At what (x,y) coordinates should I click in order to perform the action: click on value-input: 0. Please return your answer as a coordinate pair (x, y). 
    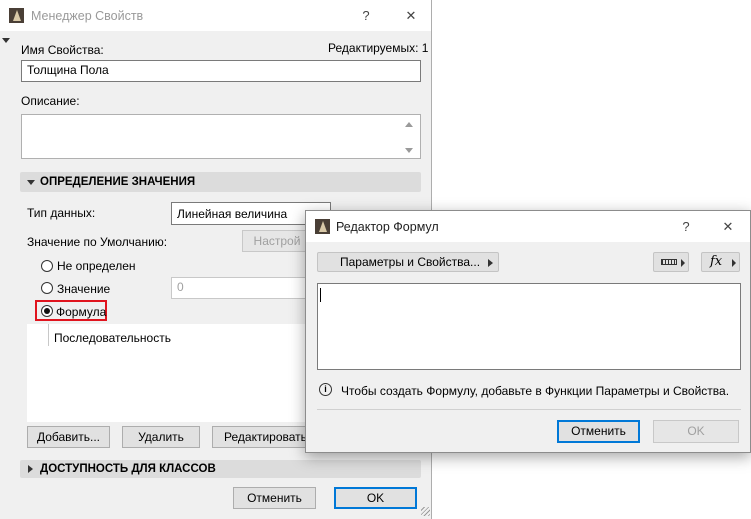
    Looking at the image, I should click on (241, 288).